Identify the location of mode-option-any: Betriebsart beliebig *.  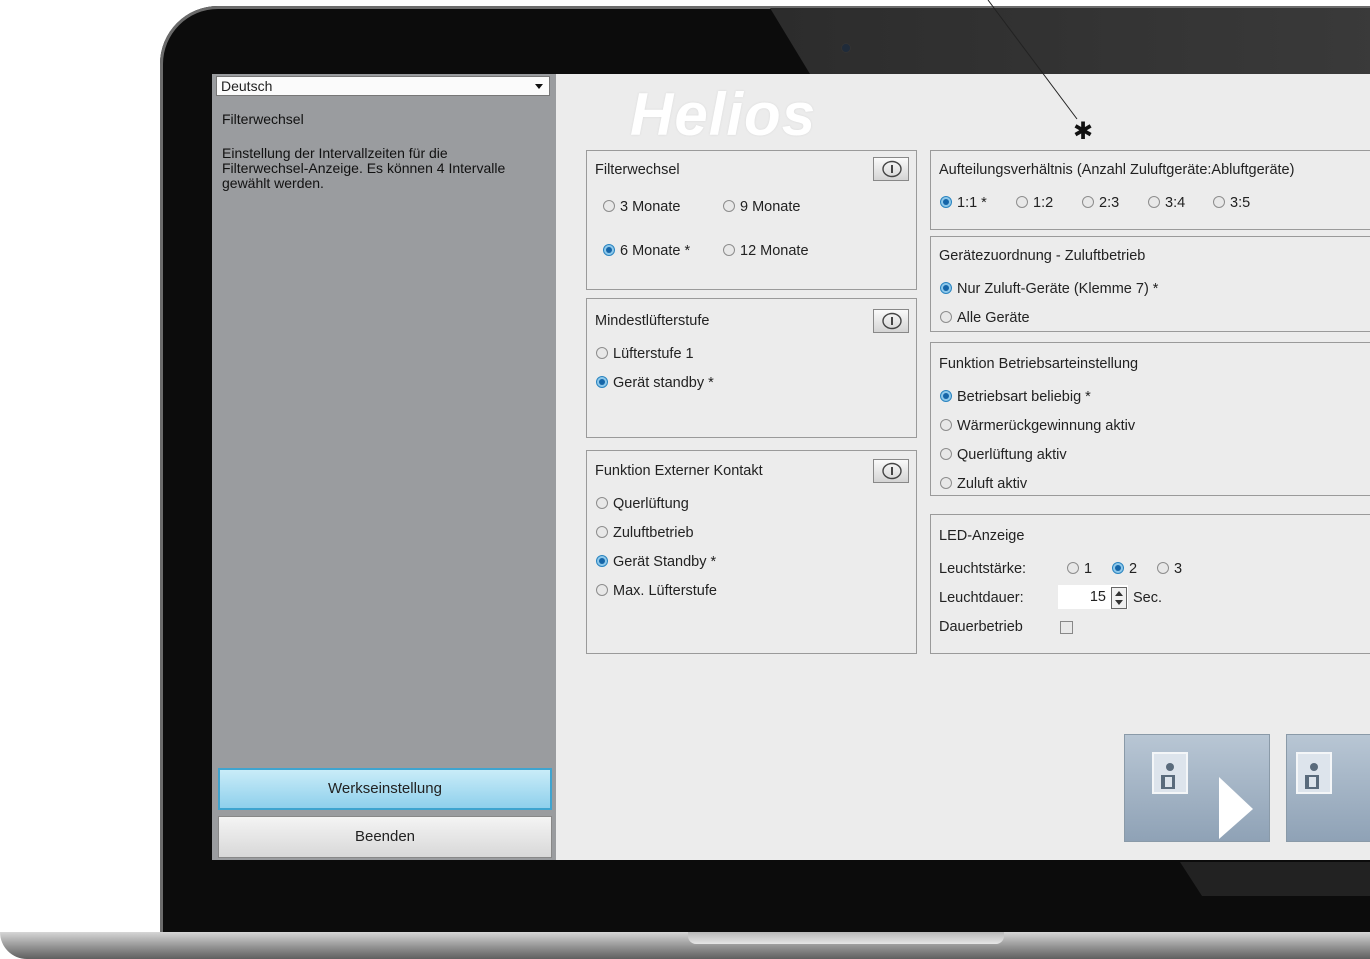
(1015, 397).